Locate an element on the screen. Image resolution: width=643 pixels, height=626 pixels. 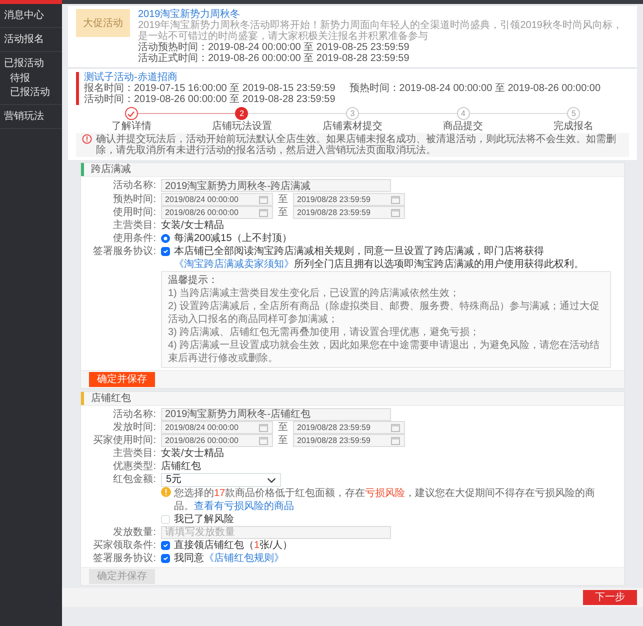
tips-line: 4) 跨店满减一旦设置成功就会生效，因此如果您在中途需要申请退出，为避免风险，请您在活动结束后再进行修改或删除。 is located at coordinates (384, 351).